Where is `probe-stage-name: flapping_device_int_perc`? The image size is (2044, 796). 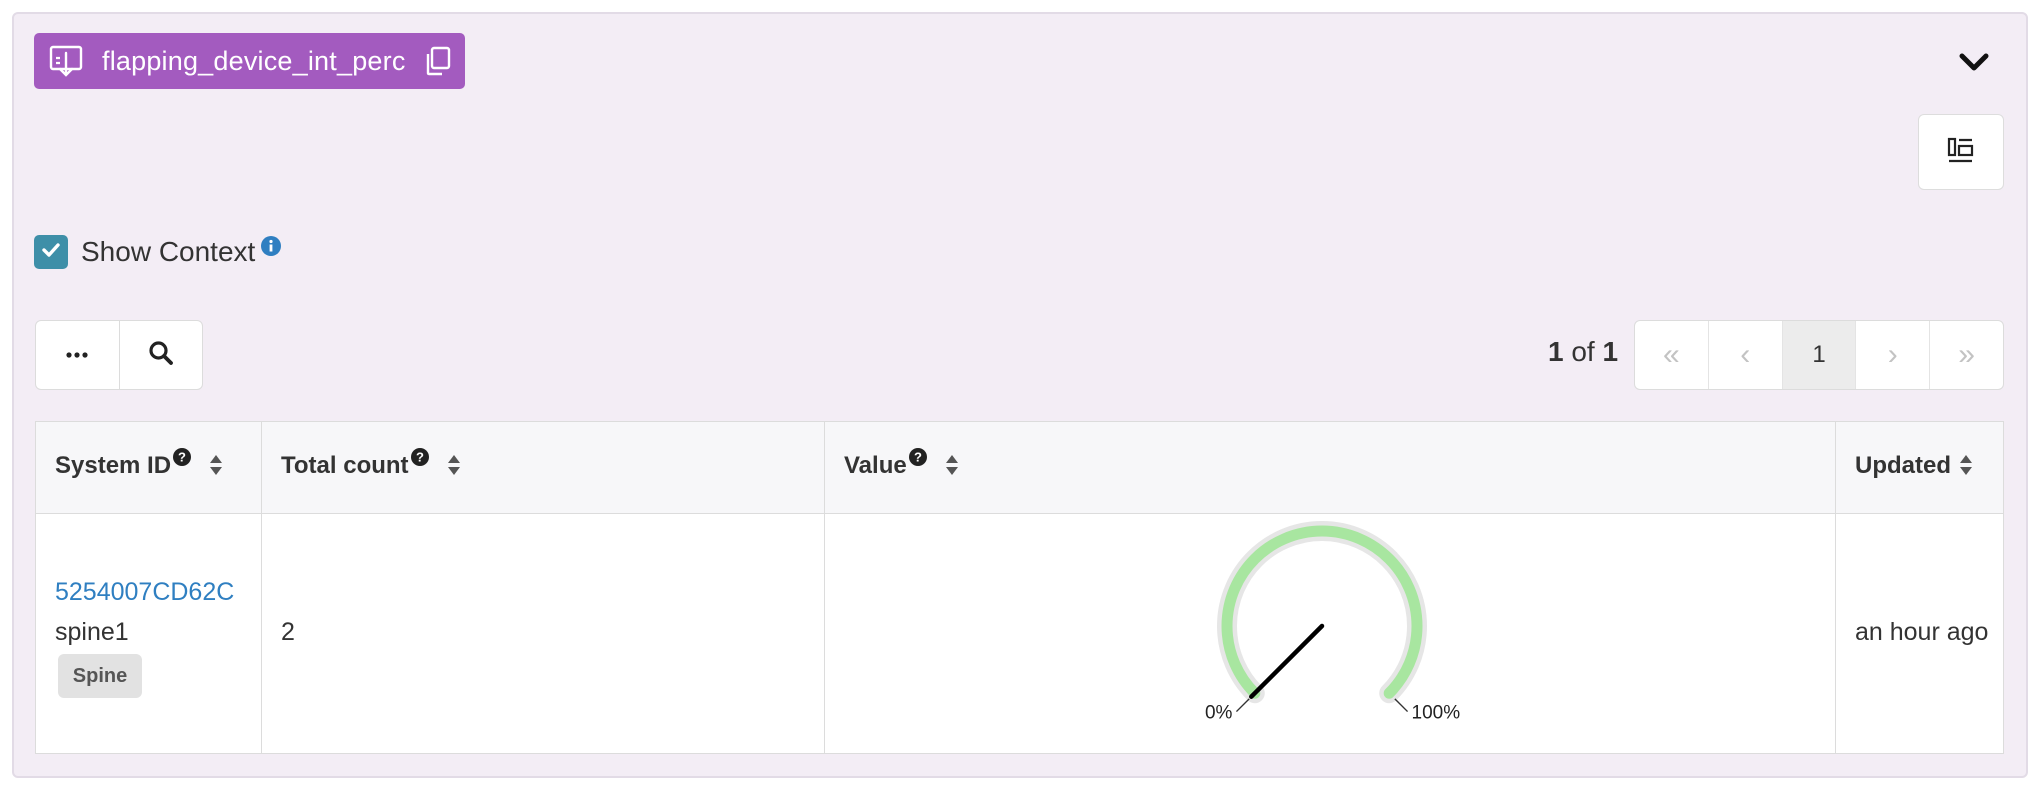
probe-stage-name: flapping_device_int_perc is located at coordinates (254, 60).